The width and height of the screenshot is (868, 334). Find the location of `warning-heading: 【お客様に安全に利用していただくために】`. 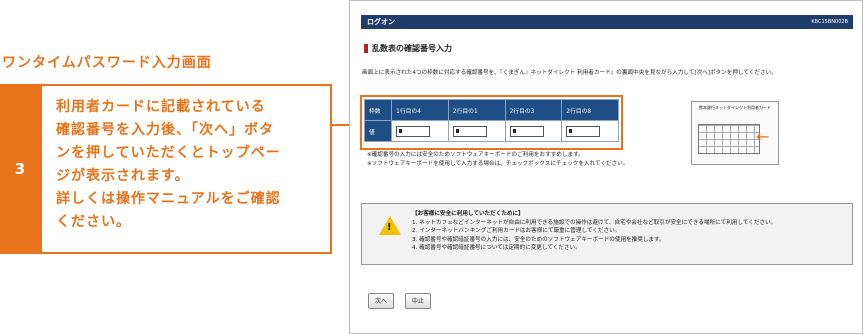

warning-heading: 【お客様に安全に利用していただくために】 is located at coordinates (468, 214).